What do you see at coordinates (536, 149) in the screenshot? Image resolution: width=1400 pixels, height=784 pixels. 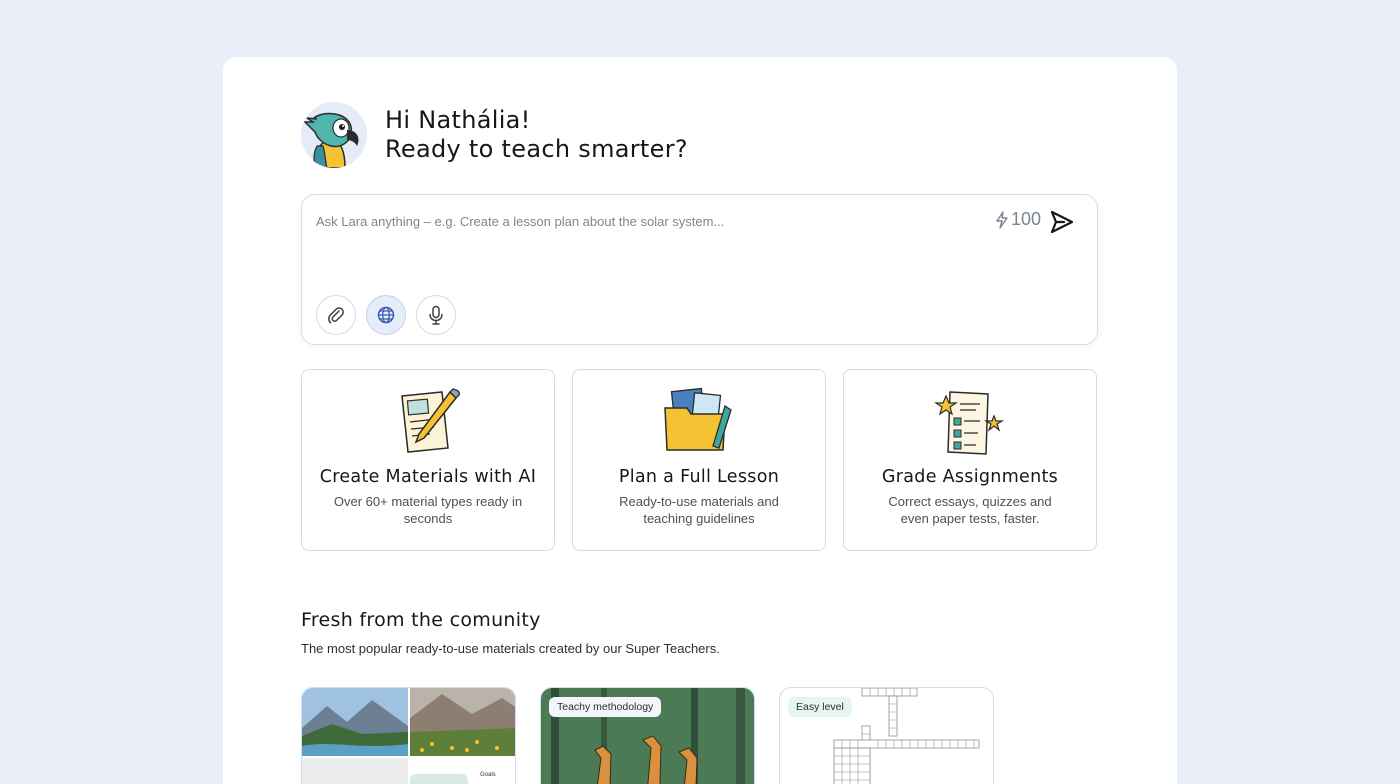 I see `greeting-subtitle: Ready to teach smarter?` at bounding box center [536, 149].